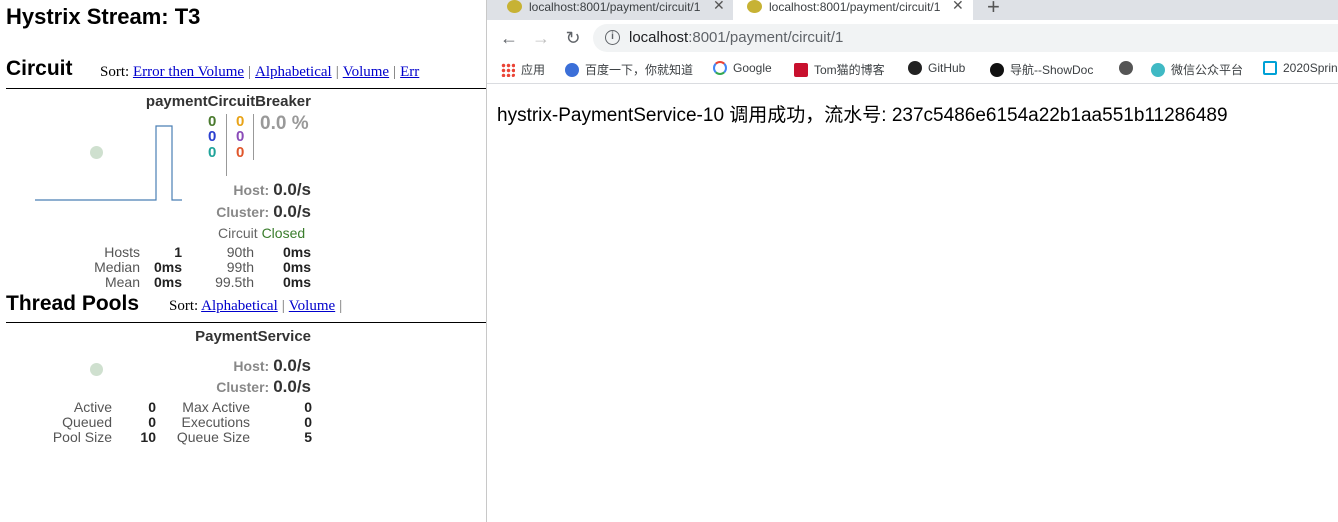  What do you see at coordinates (39, 68) in the screenshot?
I see `circuit-section-title: Circuit` at bounding box center [39, 68].